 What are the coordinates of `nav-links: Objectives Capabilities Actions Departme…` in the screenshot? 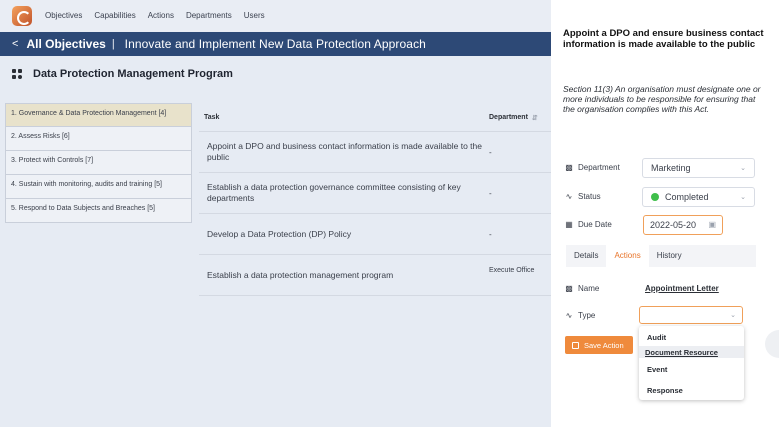 It's located at (155, 15).